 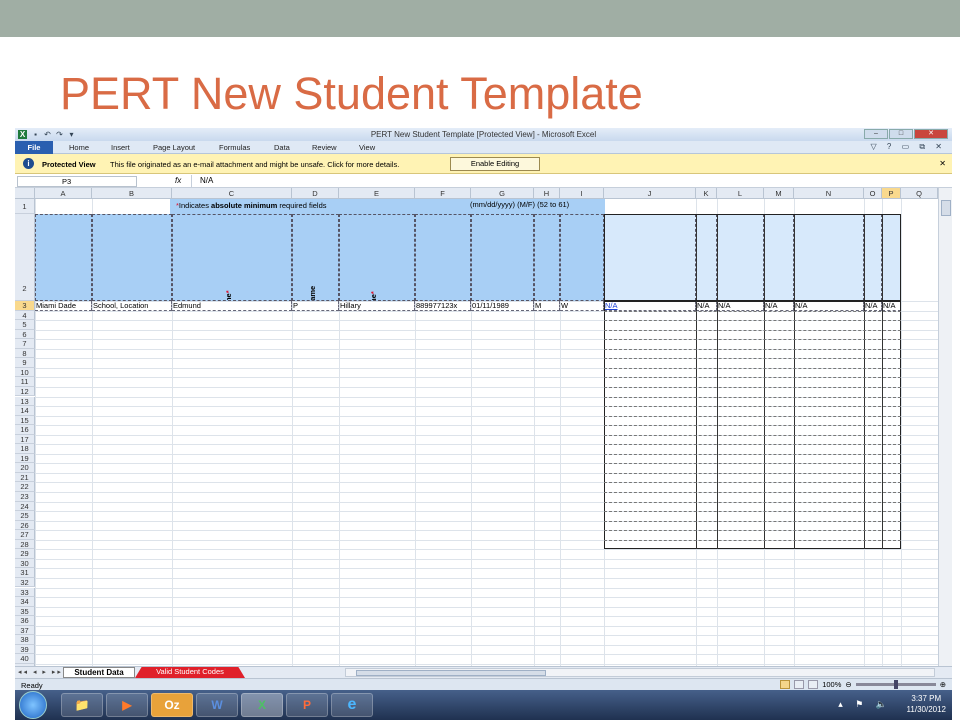 What do you see at coordinates (25, 535) in the screenshot?
I see `row-header-27: 27` at bounding box center [25, 535].